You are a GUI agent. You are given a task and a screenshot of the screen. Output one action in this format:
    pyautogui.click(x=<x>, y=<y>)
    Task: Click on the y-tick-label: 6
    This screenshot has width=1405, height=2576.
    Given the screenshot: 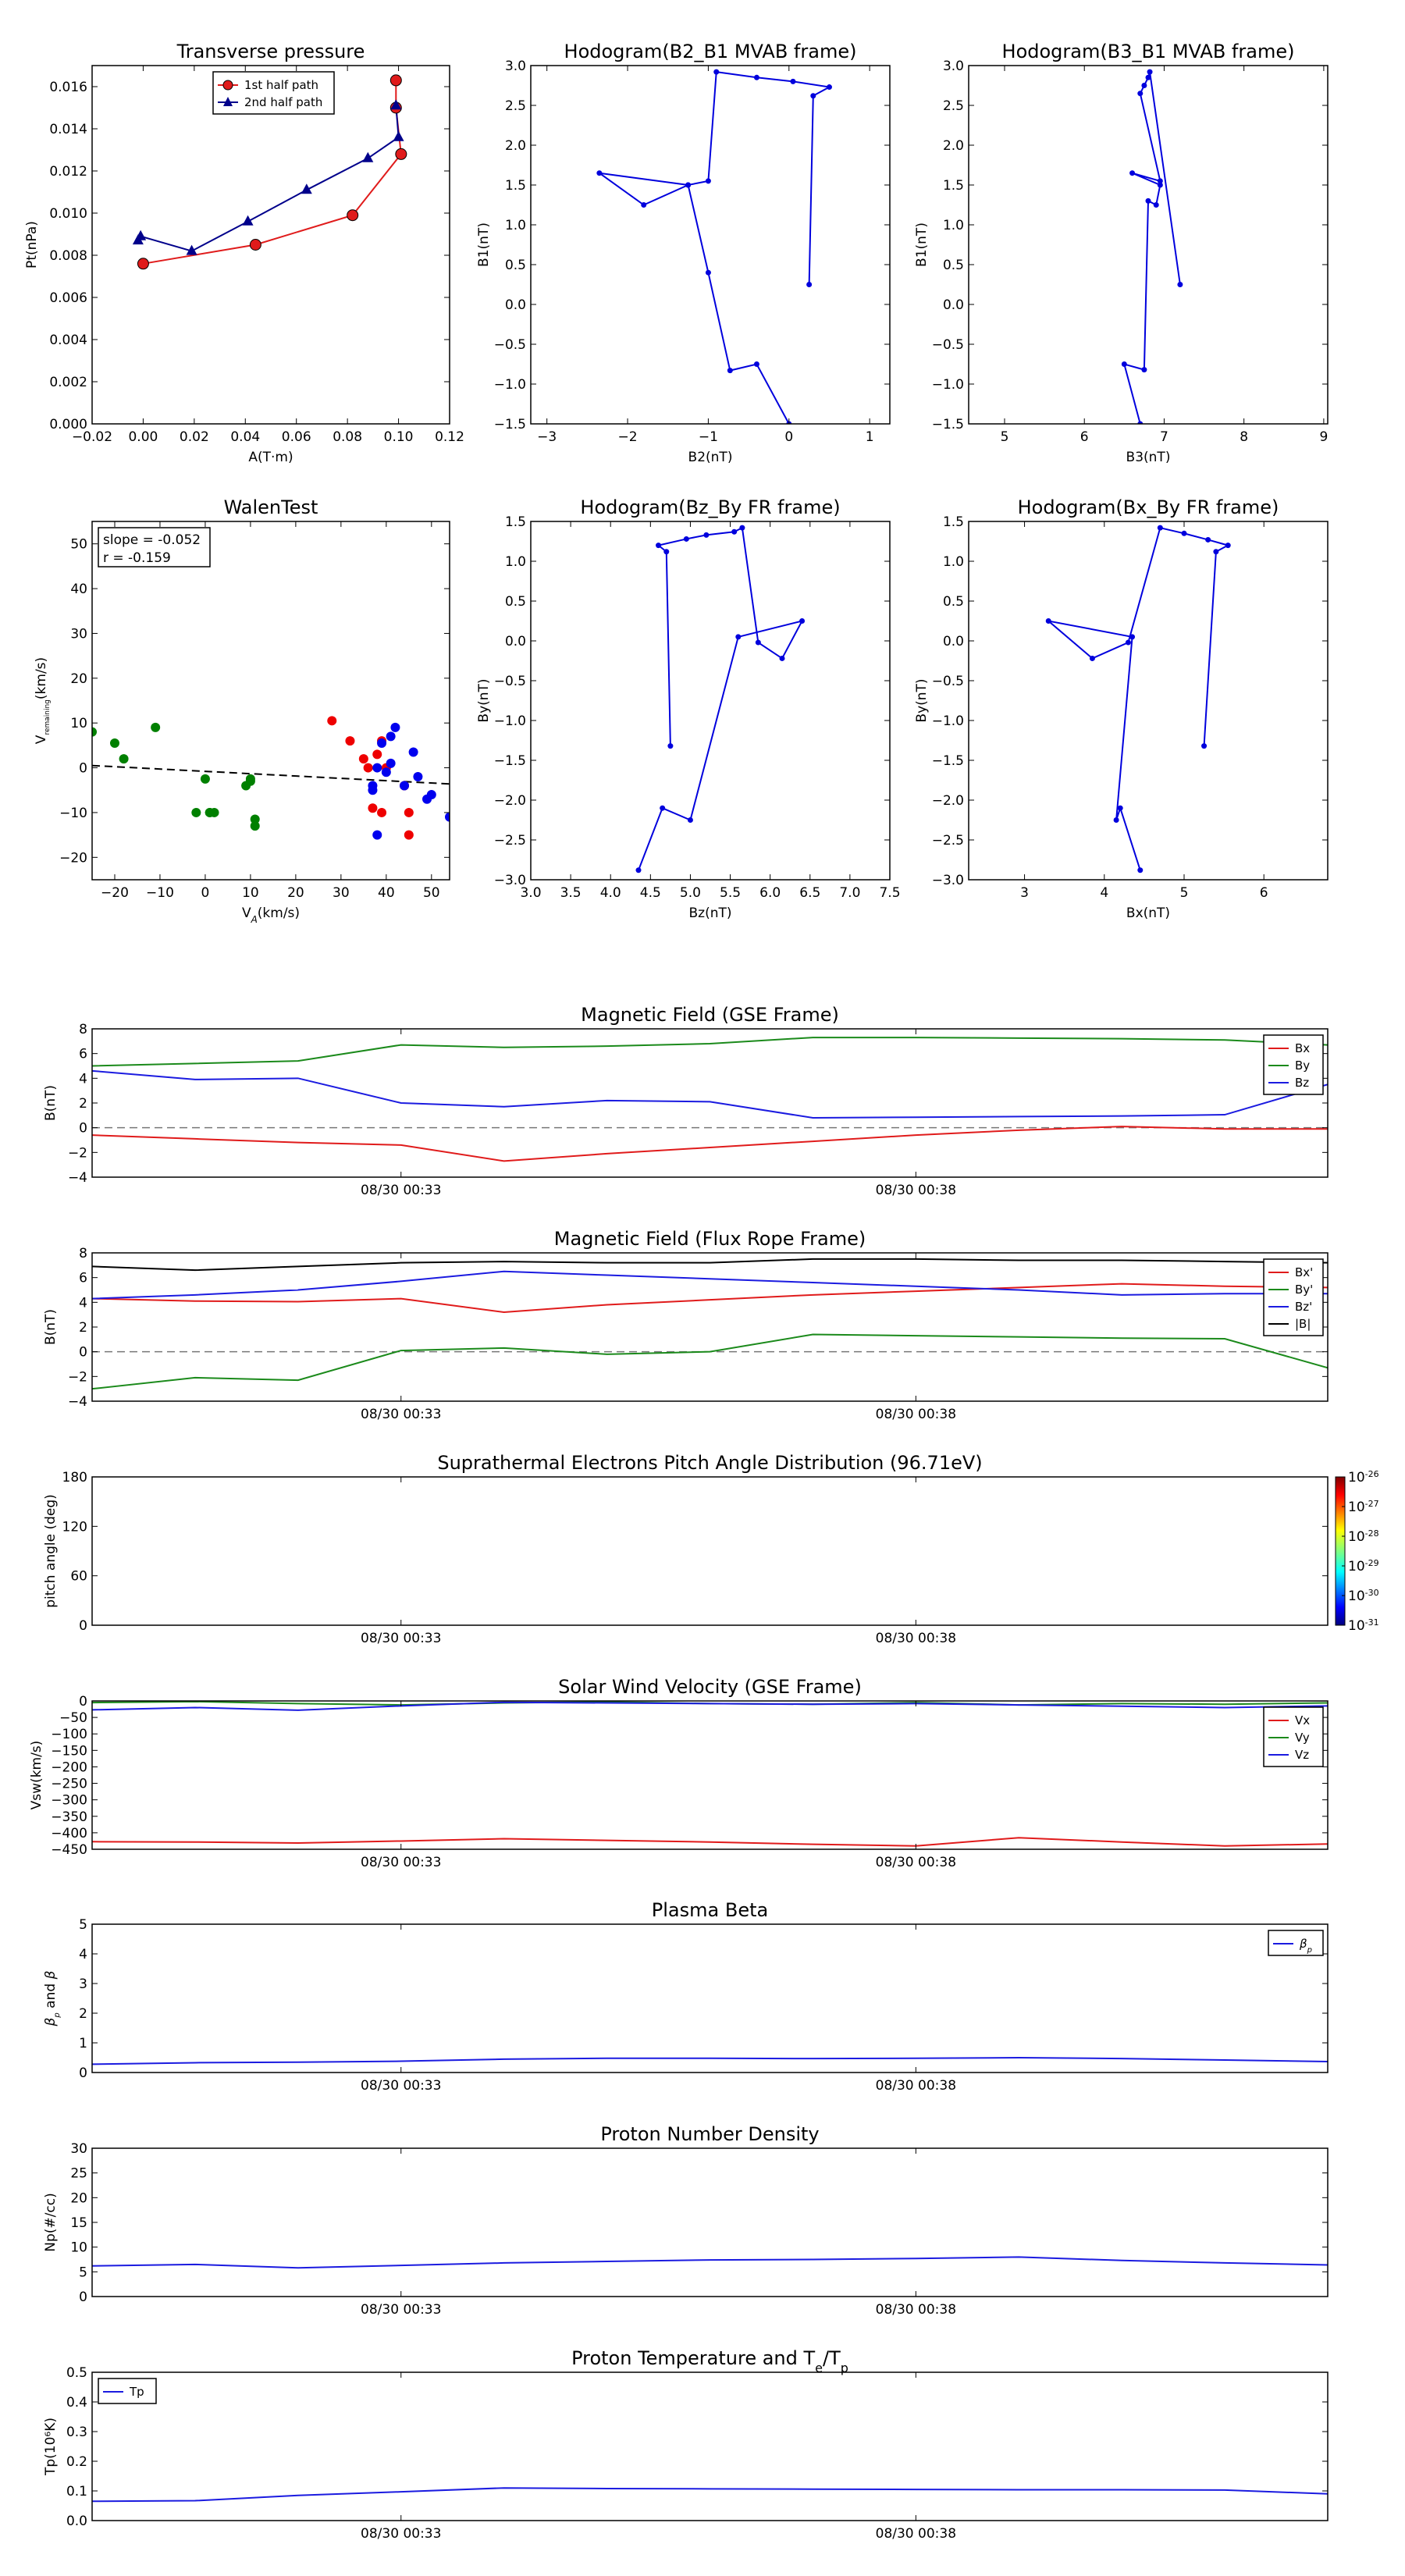 What is the action you would take?
    pyautogui.click(x=83, y=1054)
    